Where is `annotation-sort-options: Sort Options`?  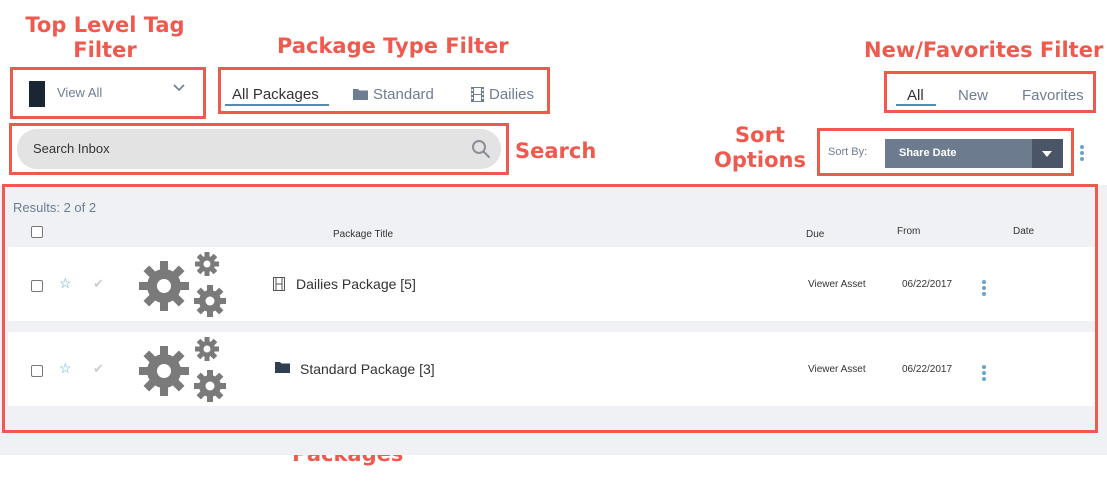 annotation-sort-options: Sort Options is located at coordinates (760, 148).